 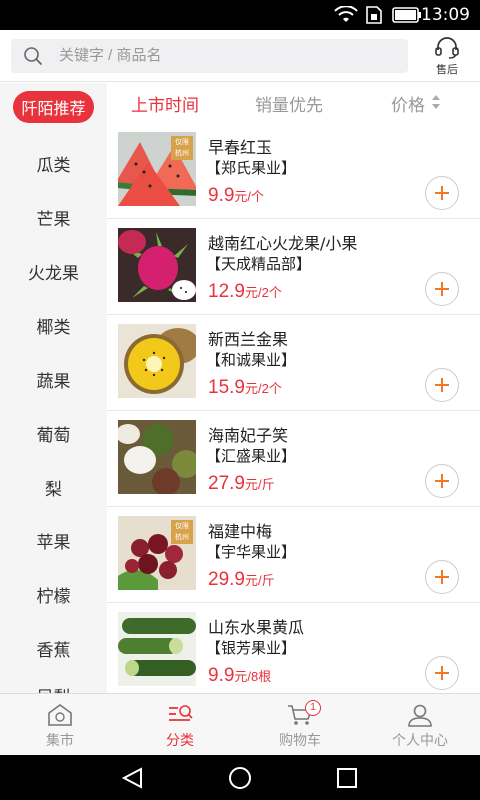 What do you see at coordinates (289, 103) in the screenshot?
I see `sort-tab-sales: 销量优先` at bounding box center [289, 103].